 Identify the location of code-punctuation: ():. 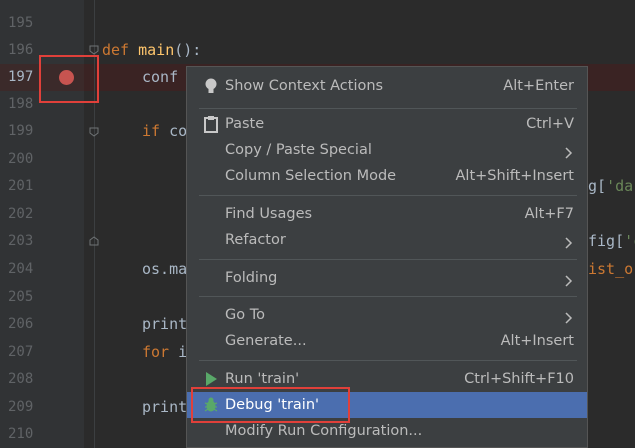
(188, 50).